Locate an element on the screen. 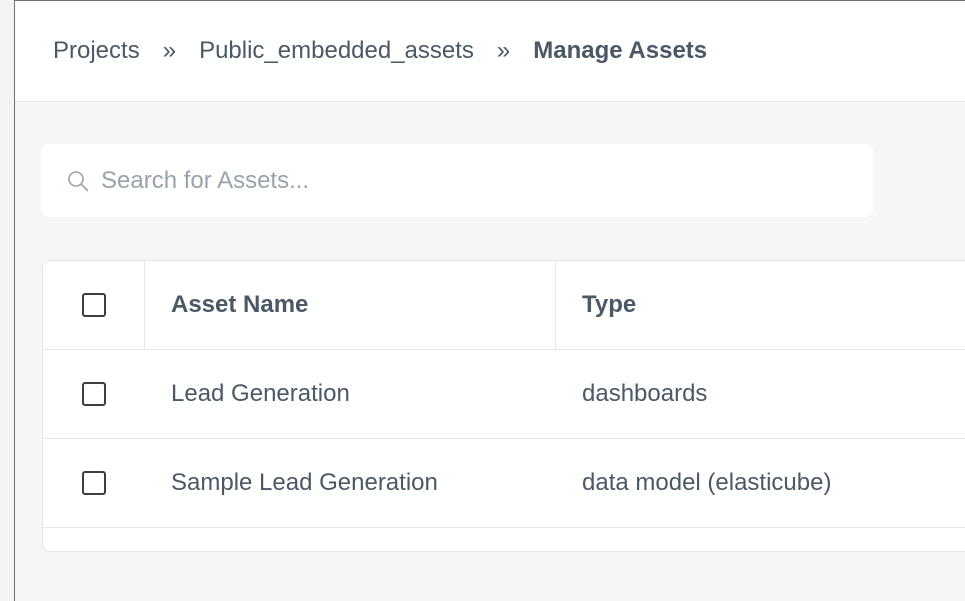 The width and height of the screenshot is (965, 601). asset-name-cell: Lead Generation is located at coordinates (260, 393).